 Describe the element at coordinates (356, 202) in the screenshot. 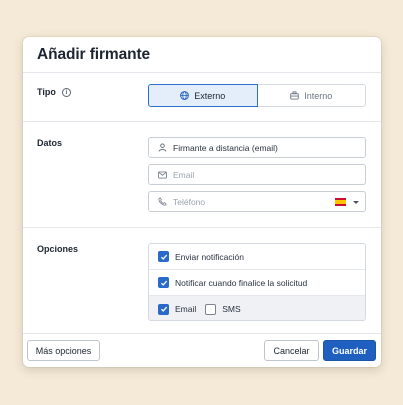

I see `chevron-down-icon` at that location.